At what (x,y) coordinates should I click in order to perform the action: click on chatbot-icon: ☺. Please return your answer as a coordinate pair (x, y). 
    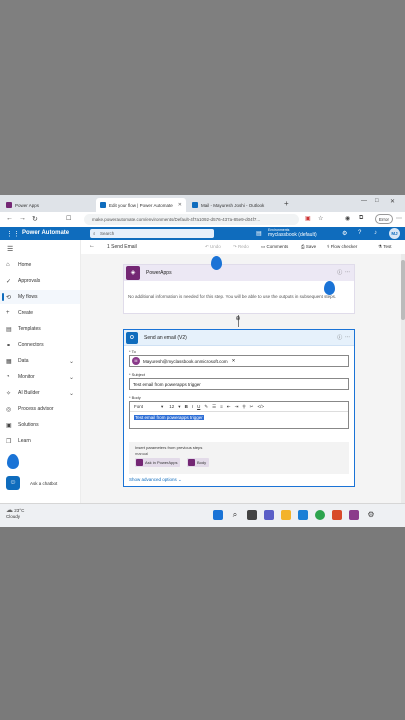
    Looking at the image, I should click on (13, 483).